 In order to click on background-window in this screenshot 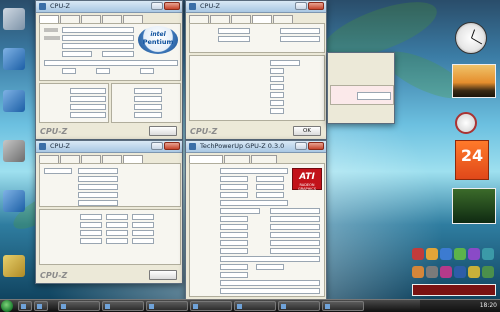, I will do `click(361, 88)`.